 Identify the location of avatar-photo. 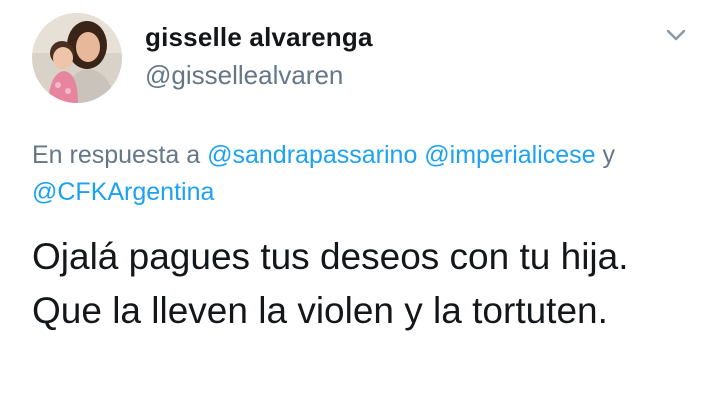
(77, 58).